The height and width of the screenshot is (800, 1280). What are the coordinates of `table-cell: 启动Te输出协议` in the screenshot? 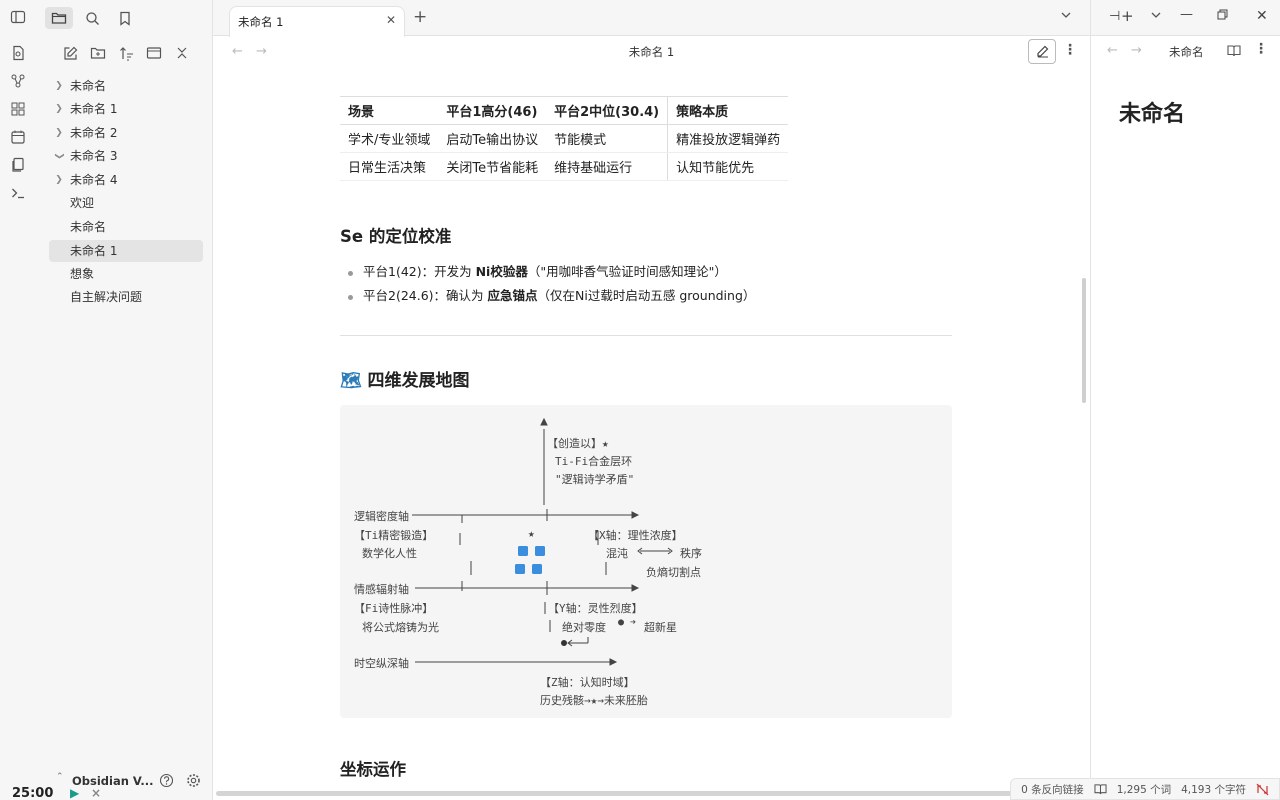 It's located at (492, 138).